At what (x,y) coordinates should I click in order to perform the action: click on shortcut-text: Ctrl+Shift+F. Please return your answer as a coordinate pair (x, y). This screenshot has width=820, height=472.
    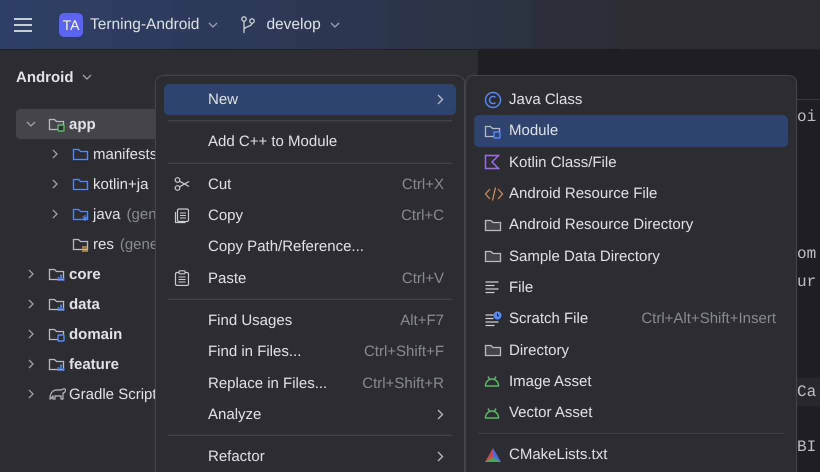
    Looking at the image, I should click on (404, 351).